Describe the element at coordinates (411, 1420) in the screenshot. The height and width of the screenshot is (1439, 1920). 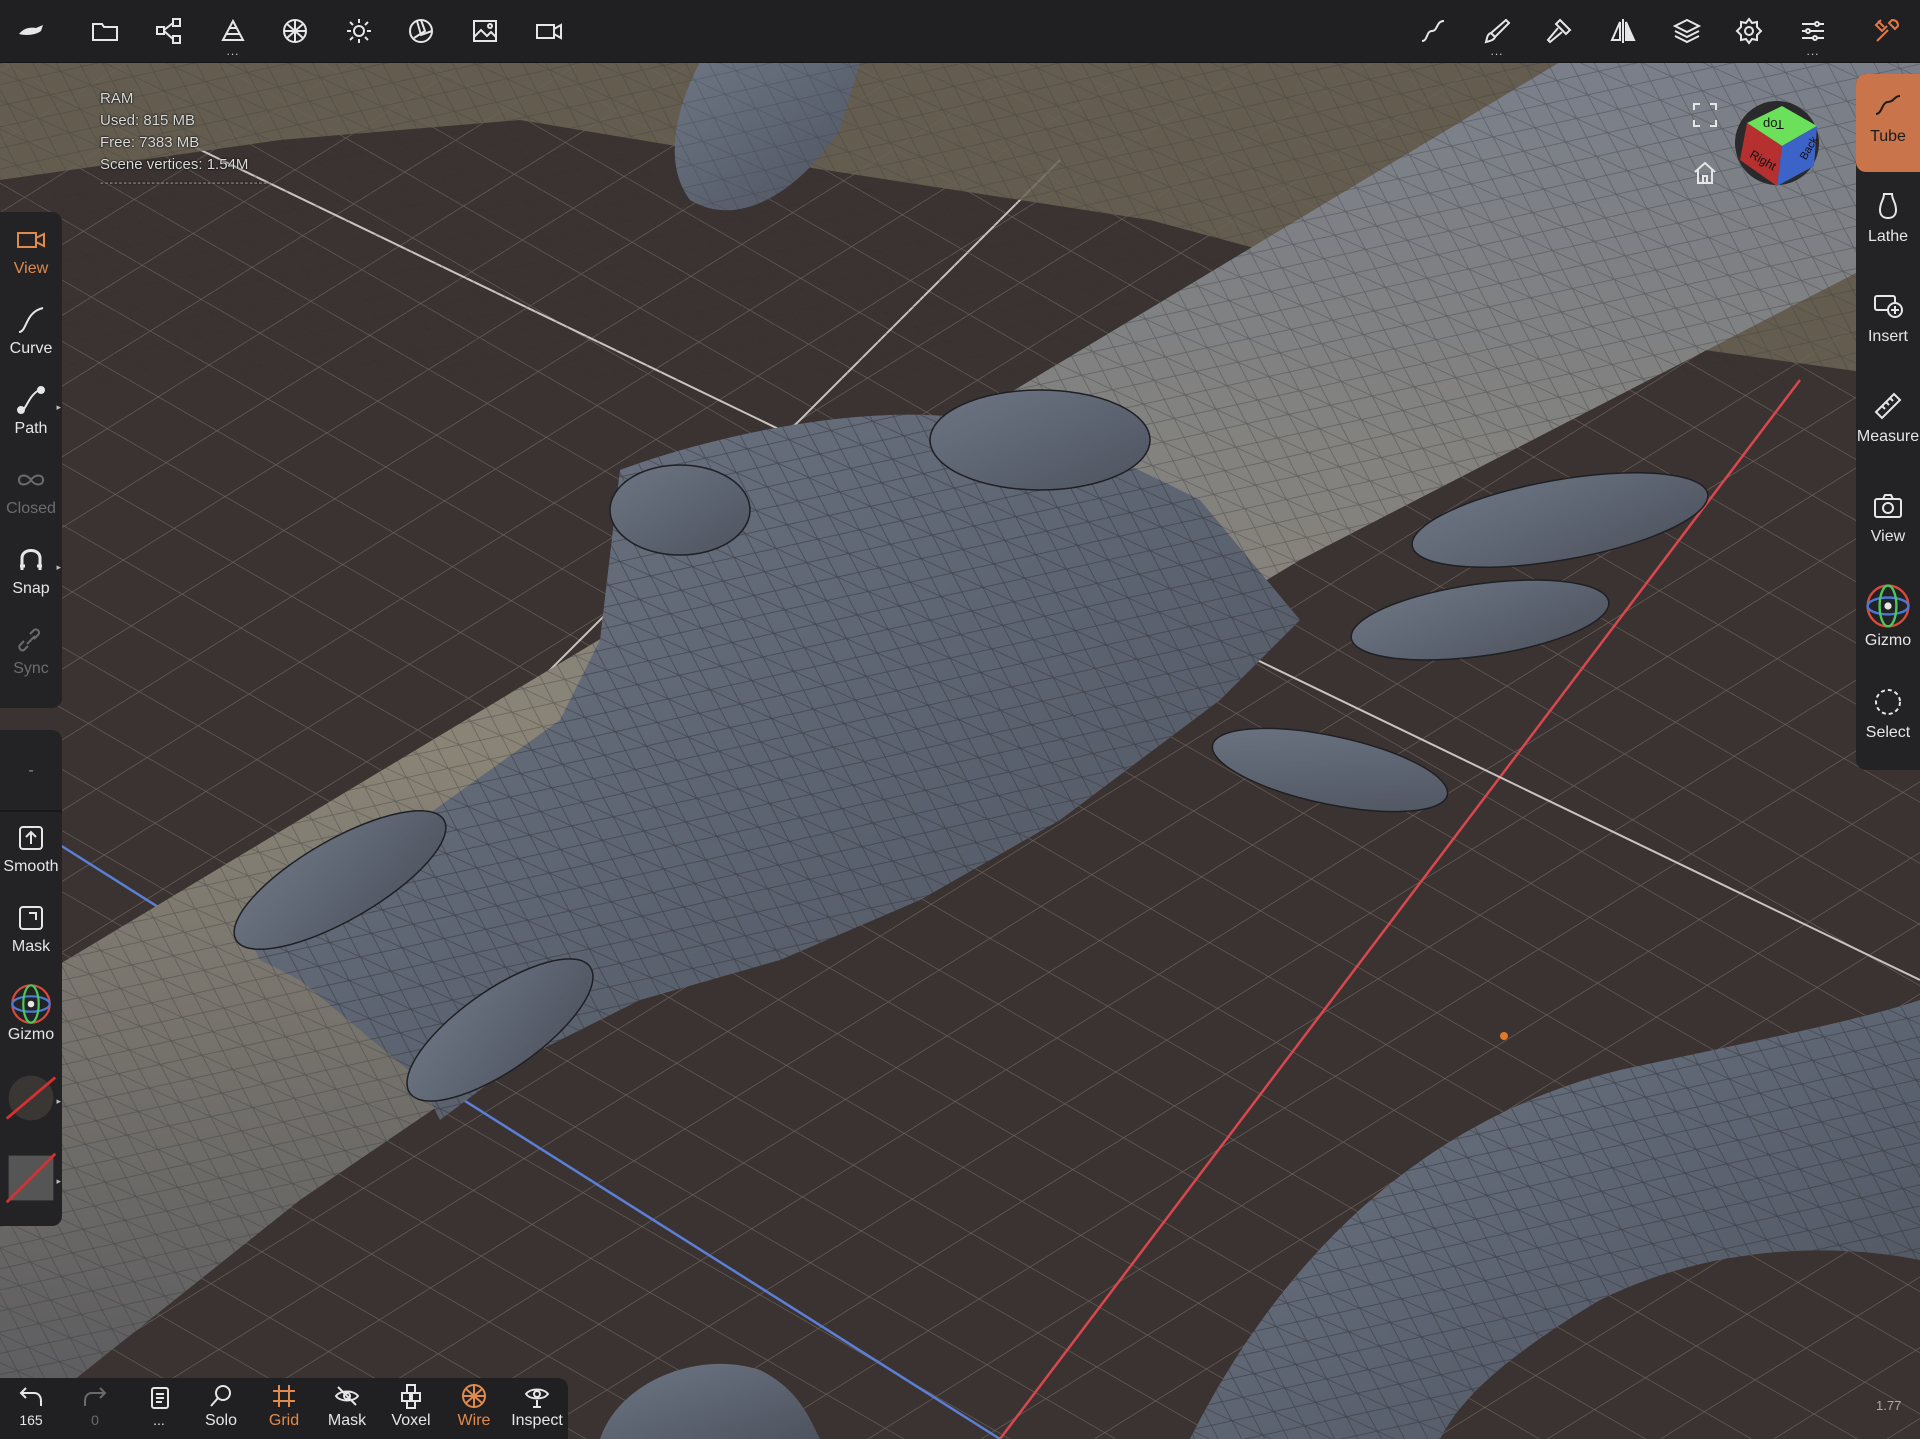
I see `voxel-label: Voxel` at that location.